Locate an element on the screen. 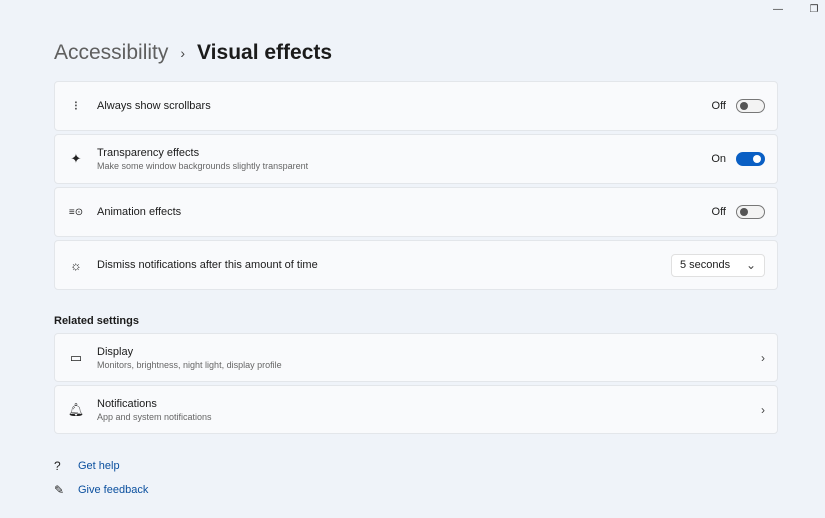 The width and height of the screenshot is (825, 518). related-title: Notifications is located at coordinates (127, 403).